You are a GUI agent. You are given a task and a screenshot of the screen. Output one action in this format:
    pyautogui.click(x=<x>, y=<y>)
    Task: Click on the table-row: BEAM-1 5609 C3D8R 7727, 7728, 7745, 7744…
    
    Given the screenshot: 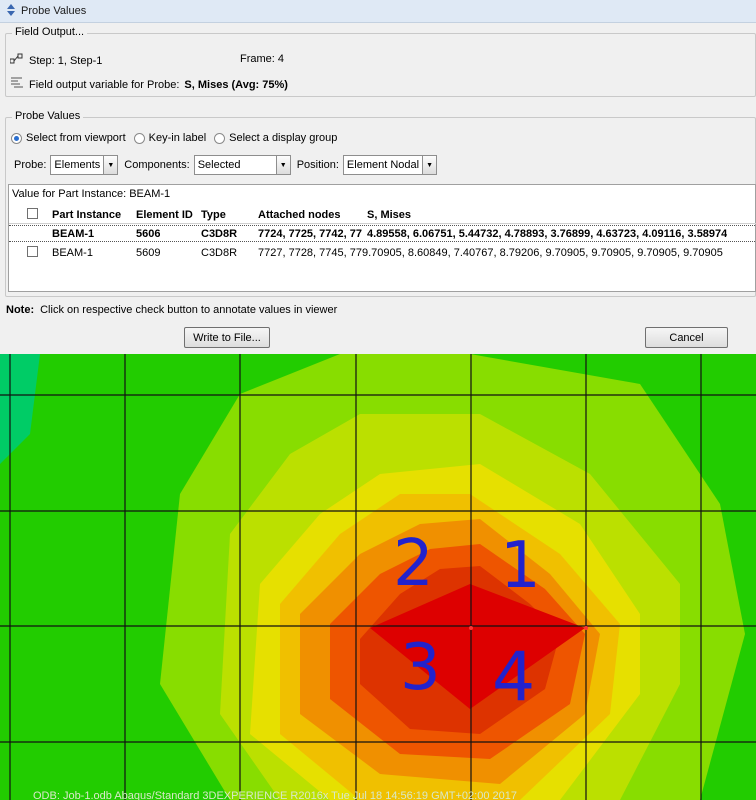 What is the action you would take?
    pyautogui.click(x=382, y=252)
    